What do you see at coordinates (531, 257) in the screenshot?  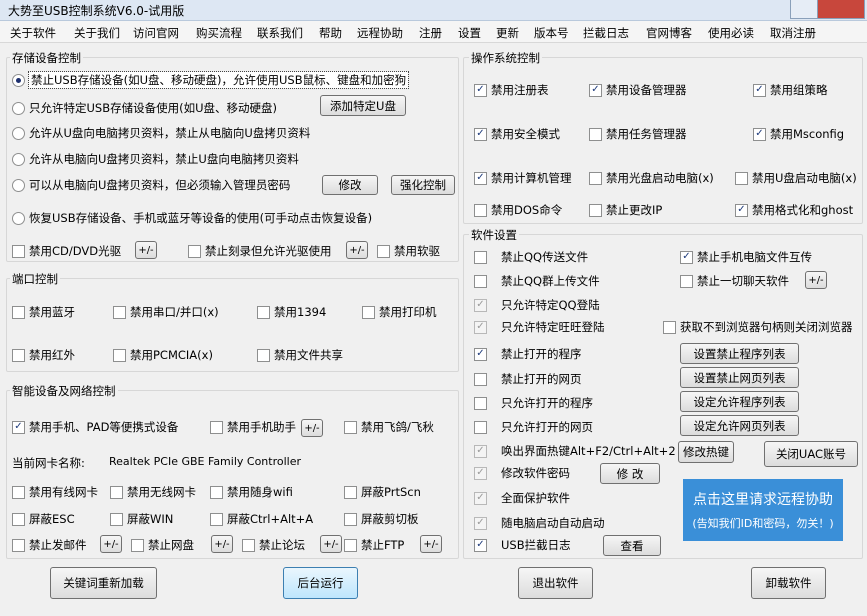 I see `qq-file-checkbox: 禁止QQ传送文件` at bounding box center [531, 257].